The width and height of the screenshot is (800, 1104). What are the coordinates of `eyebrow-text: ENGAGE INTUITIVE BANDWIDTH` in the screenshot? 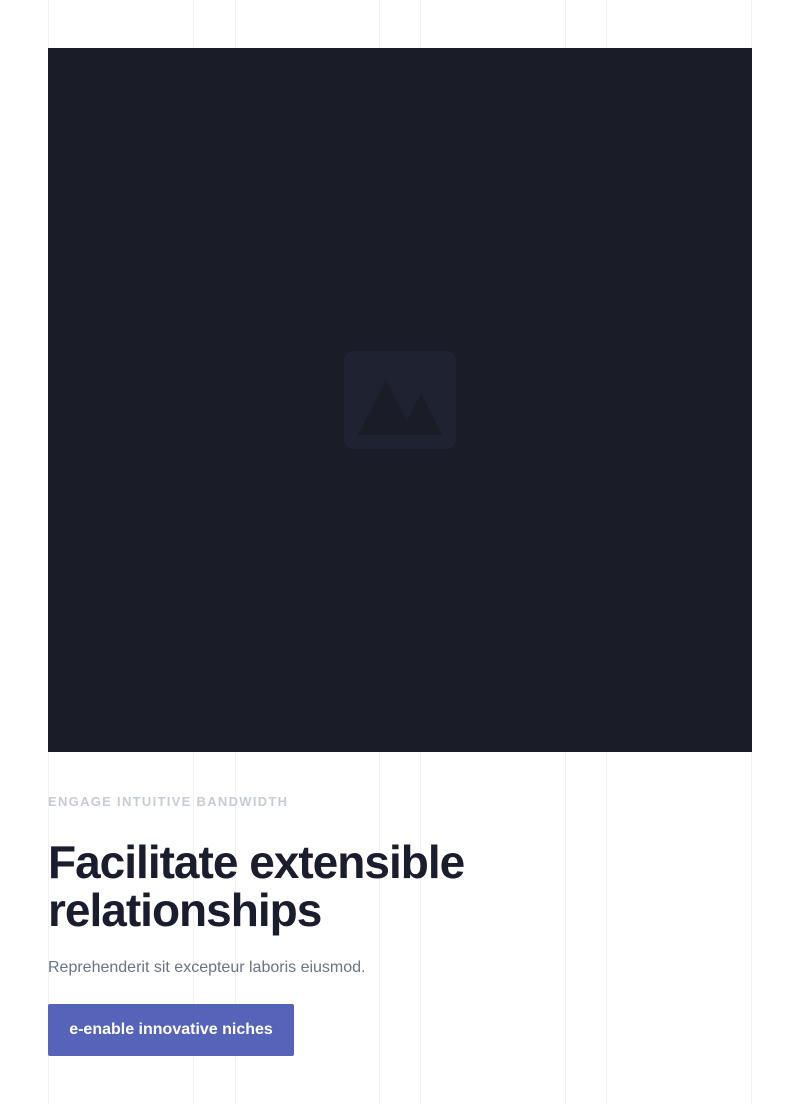 It's located at (168, 801).